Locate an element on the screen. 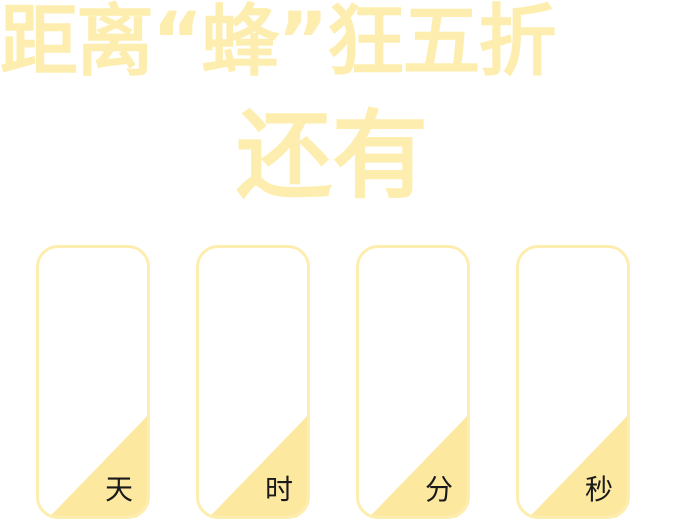 The image size is (674, 525). countdown-minutes-label: 分 is located at coordinates (438, 489).